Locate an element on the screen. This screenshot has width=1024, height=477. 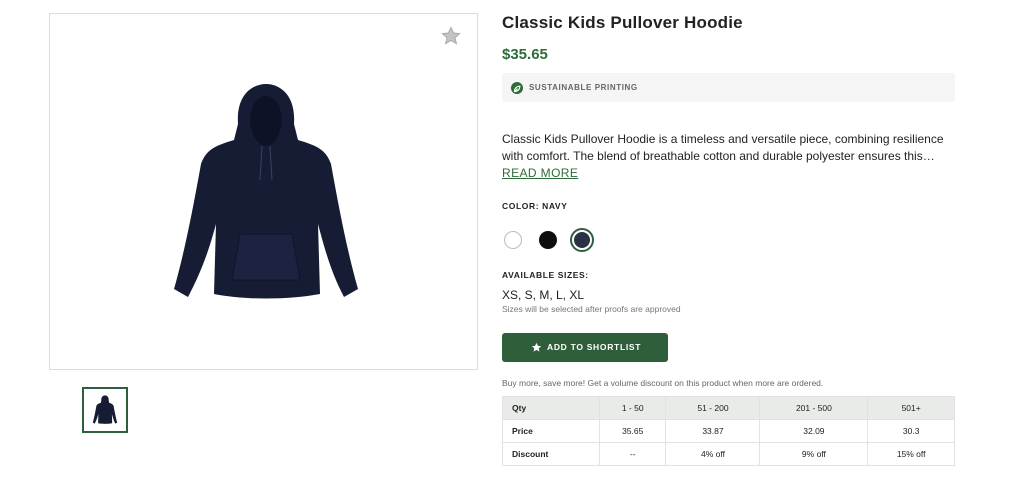
table-cell: 32.09 is located at coordinates (814, 431).